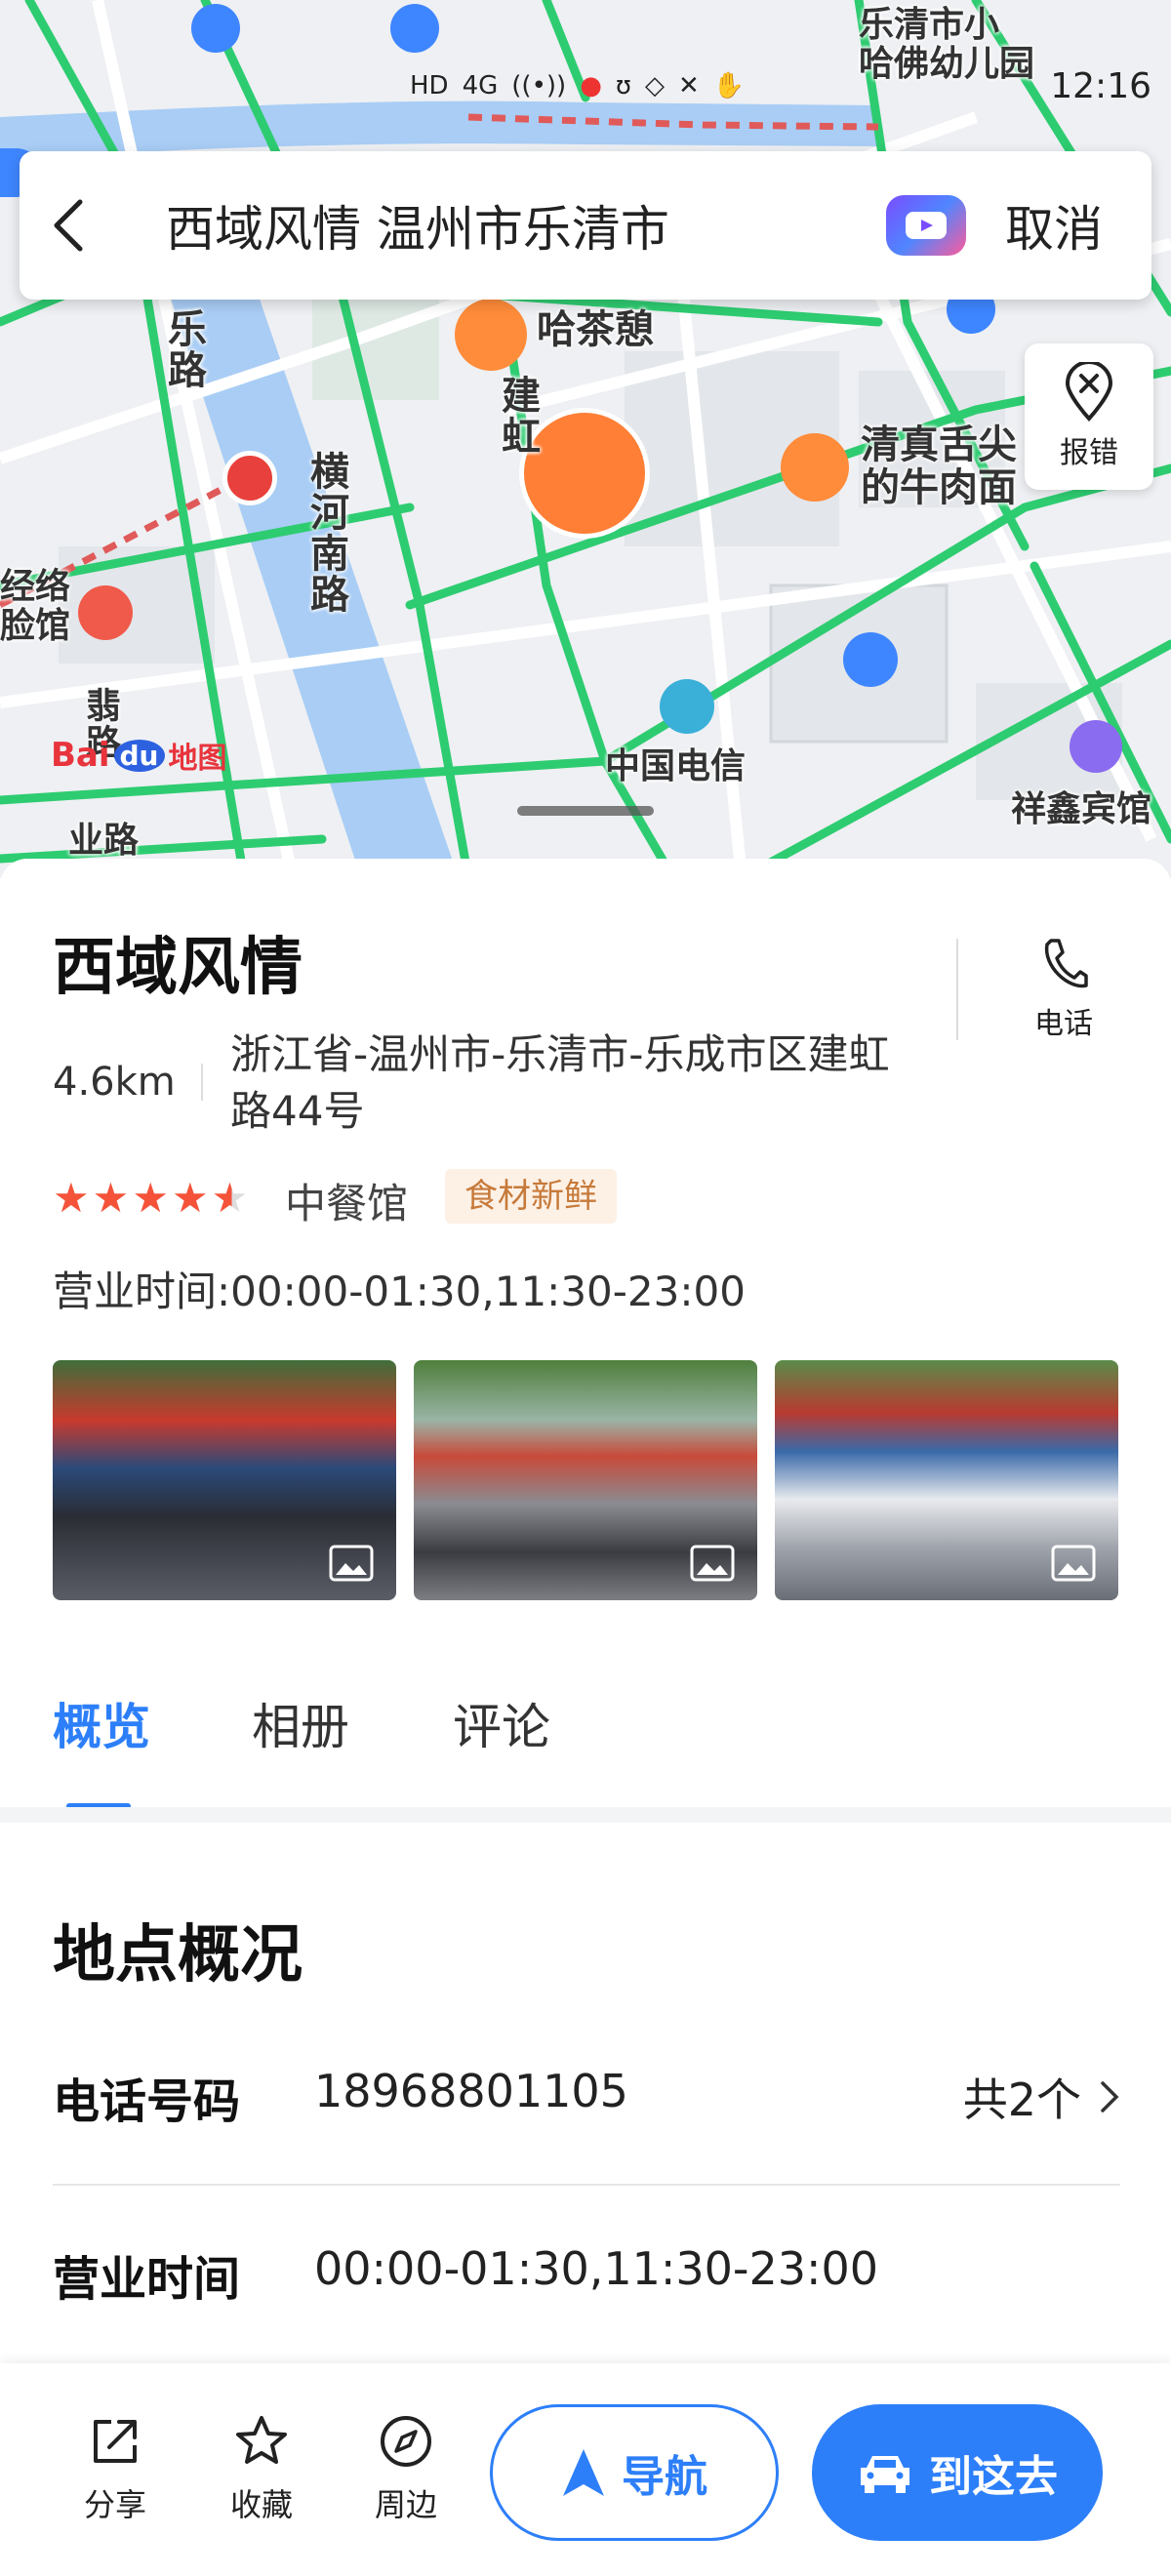 The width and height of the screenshot is (1171, 2576). I want to click on chevron-left-icon, so click(68, 225).